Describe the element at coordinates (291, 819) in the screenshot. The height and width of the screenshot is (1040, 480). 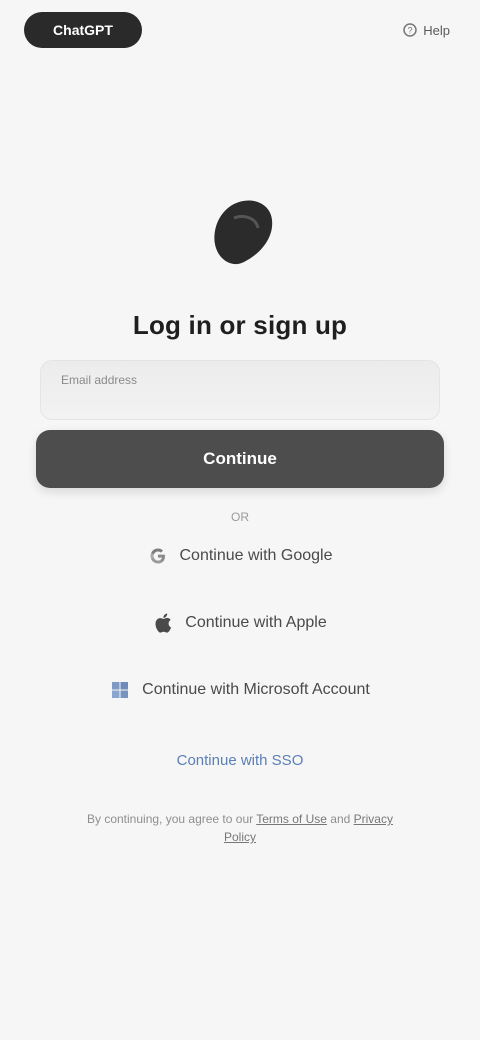
I see `terms-link: Terms of Use` at that location.